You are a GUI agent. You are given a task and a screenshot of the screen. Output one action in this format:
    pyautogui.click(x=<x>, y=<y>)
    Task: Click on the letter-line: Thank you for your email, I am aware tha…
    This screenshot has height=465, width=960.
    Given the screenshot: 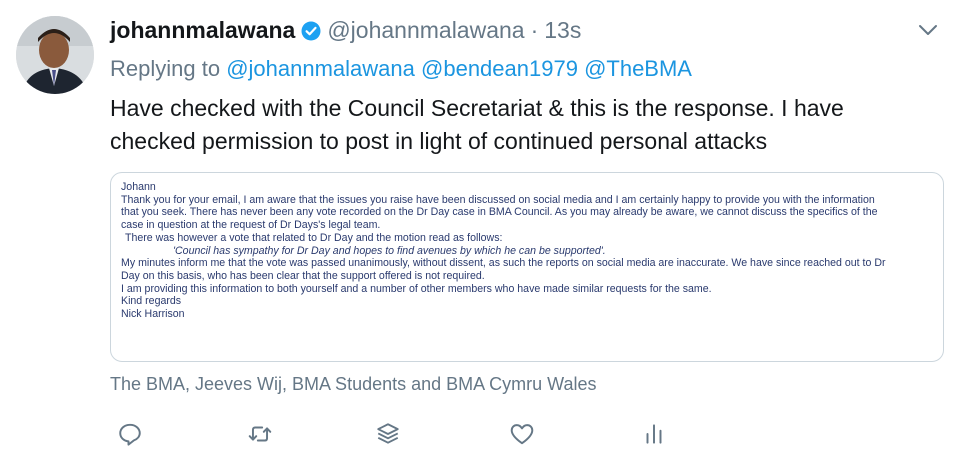 What is the action you would take?
    pyautogui.click(x=498, y=199)
    